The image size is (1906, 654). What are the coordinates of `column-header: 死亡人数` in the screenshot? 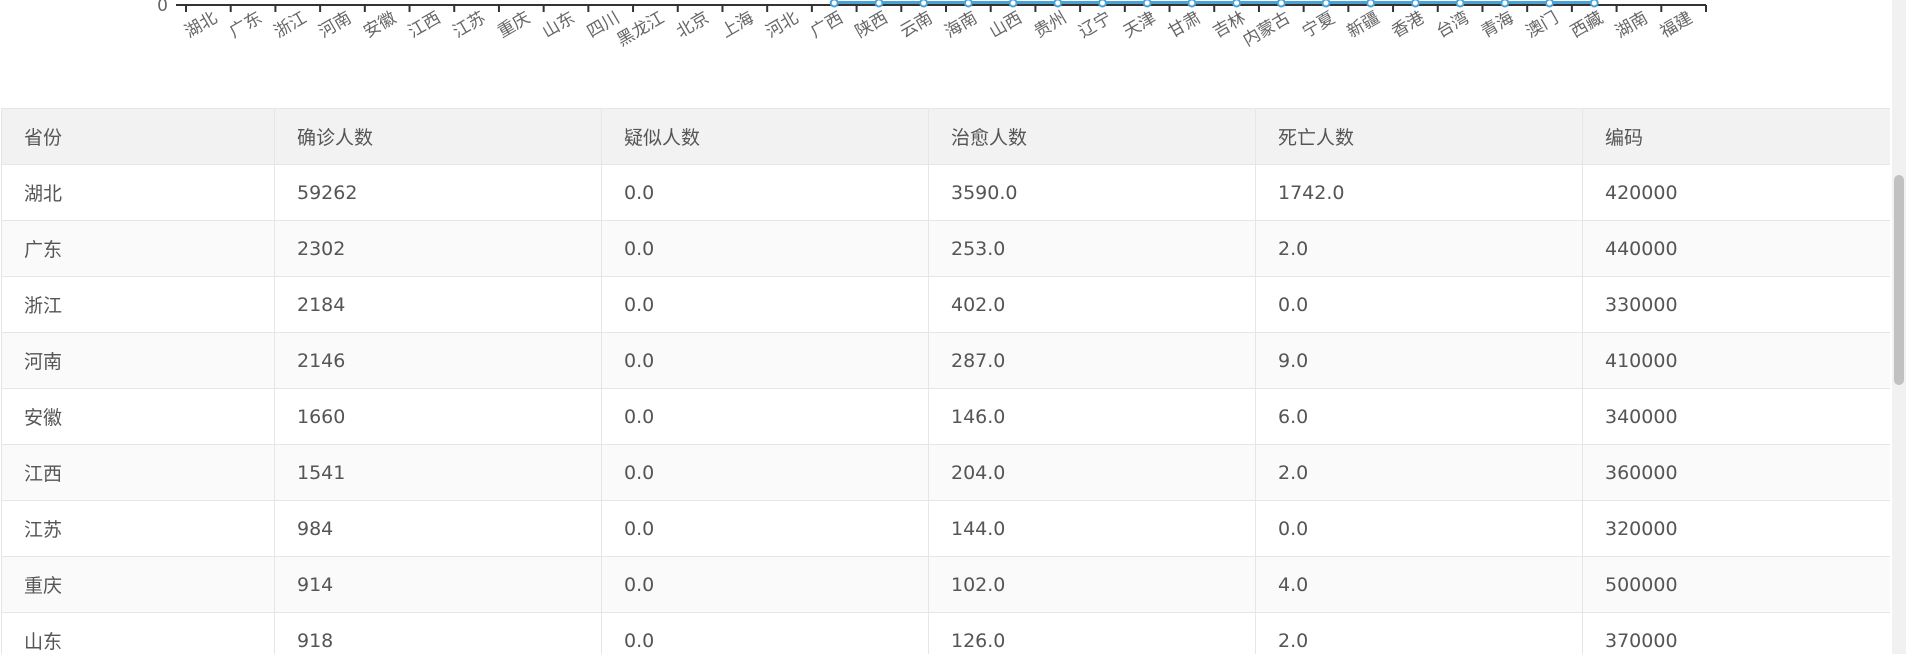 It's located at (1419, 136).